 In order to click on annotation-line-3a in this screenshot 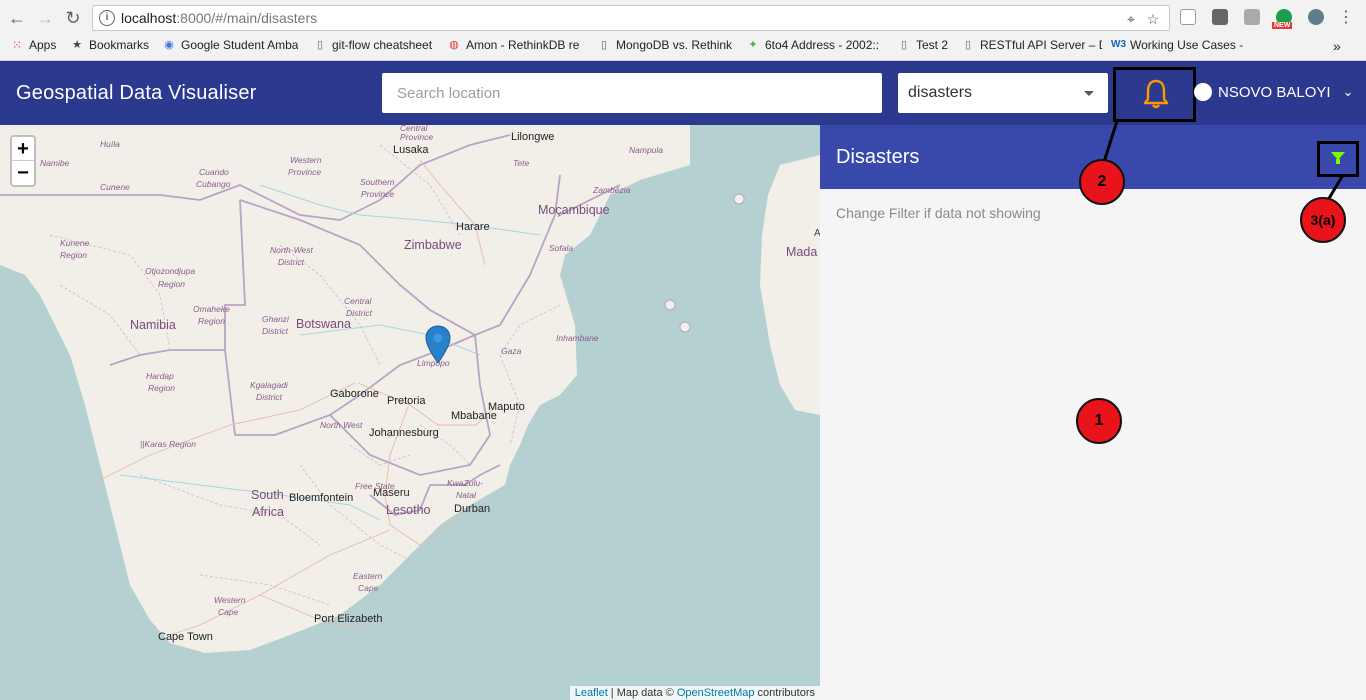, I will do `click(1335, 187)`.